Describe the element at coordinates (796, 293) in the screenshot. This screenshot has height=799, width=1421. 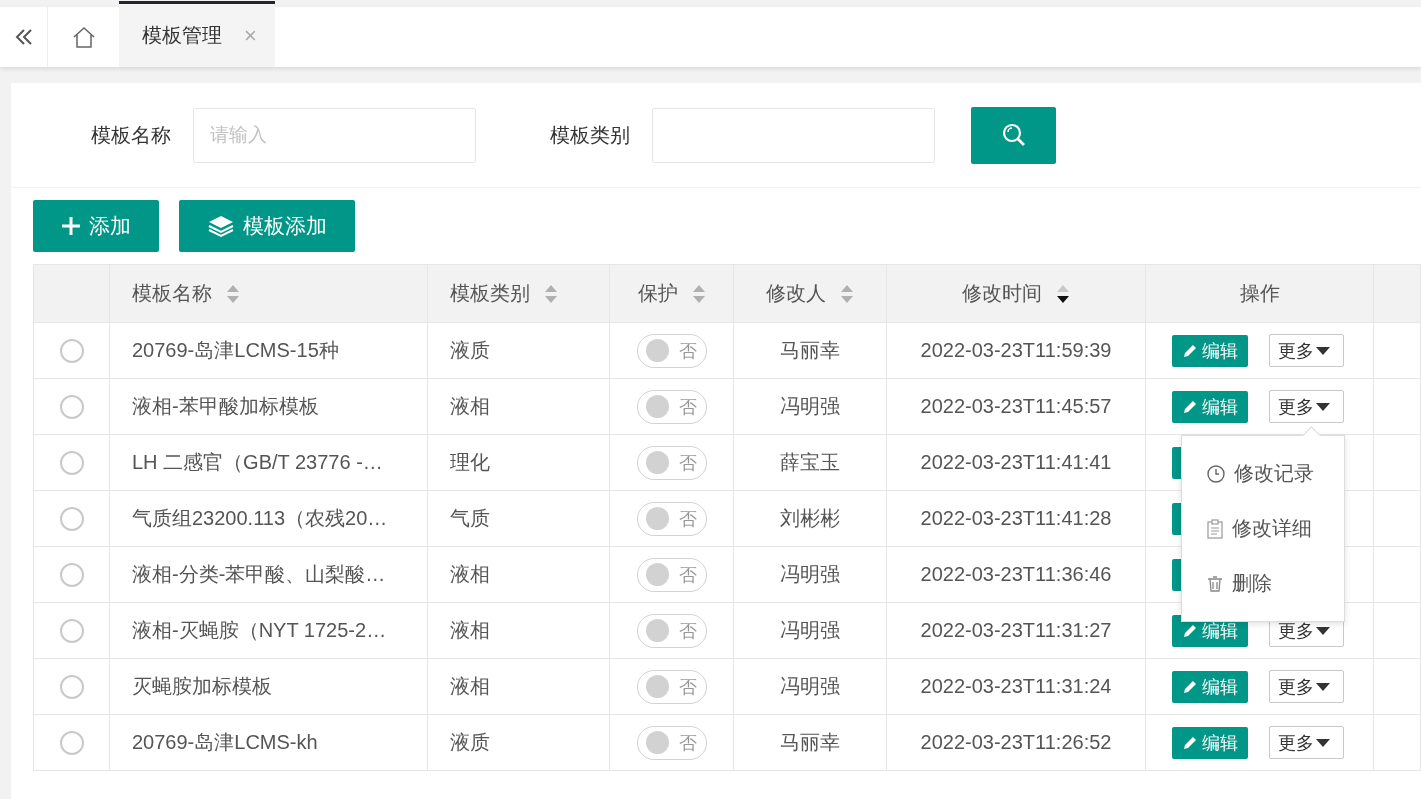
I see `column-header: 修改人` at that location.